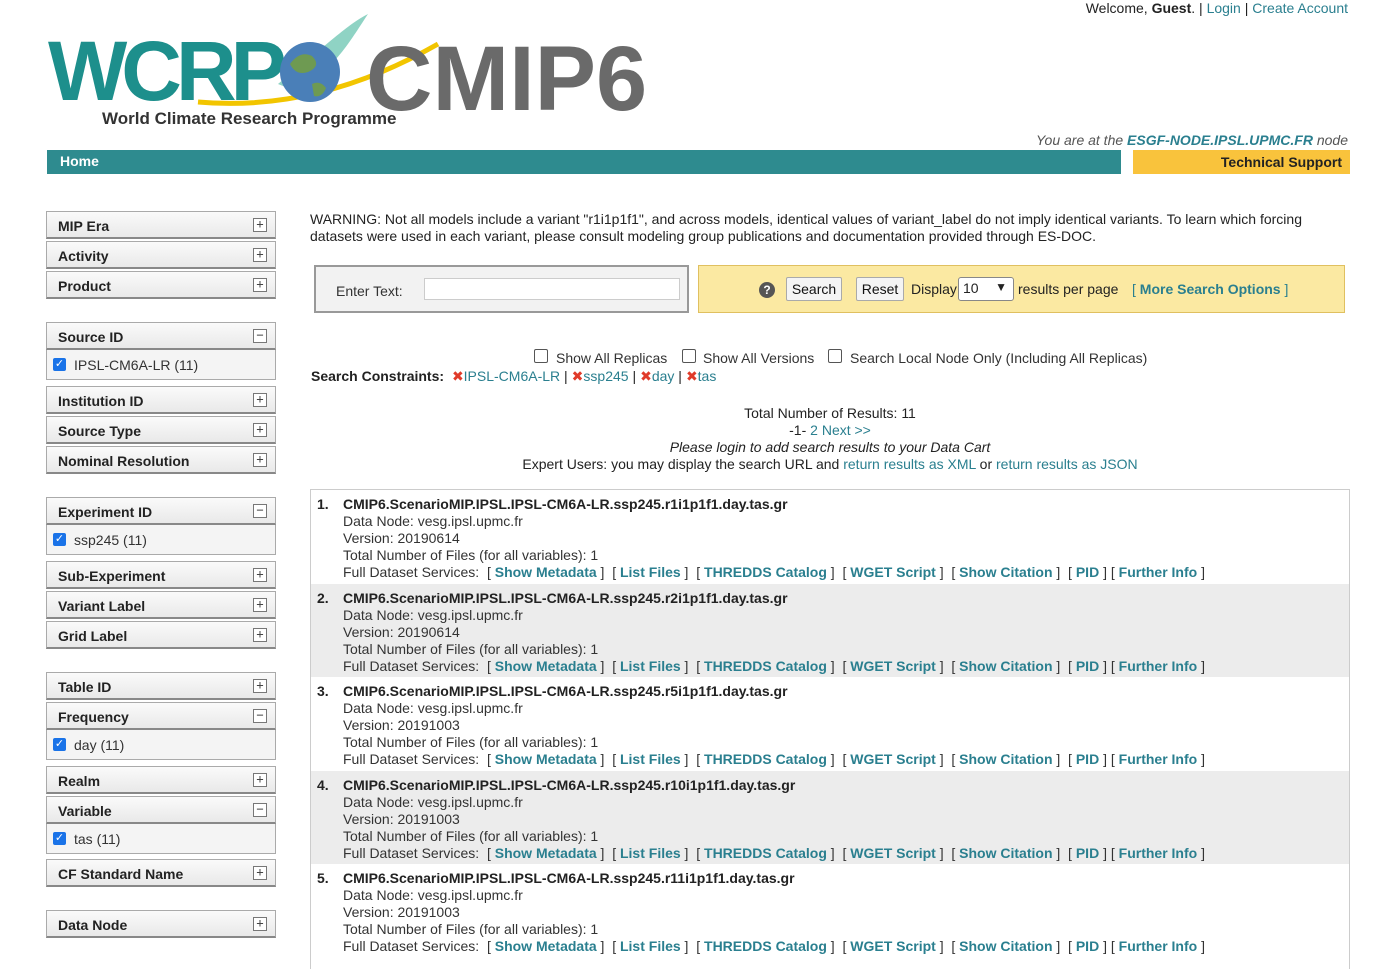  Describe the element at coordinates (541, 356) in the screenshot. I see `show-all-replicas-checkbox` at that location.